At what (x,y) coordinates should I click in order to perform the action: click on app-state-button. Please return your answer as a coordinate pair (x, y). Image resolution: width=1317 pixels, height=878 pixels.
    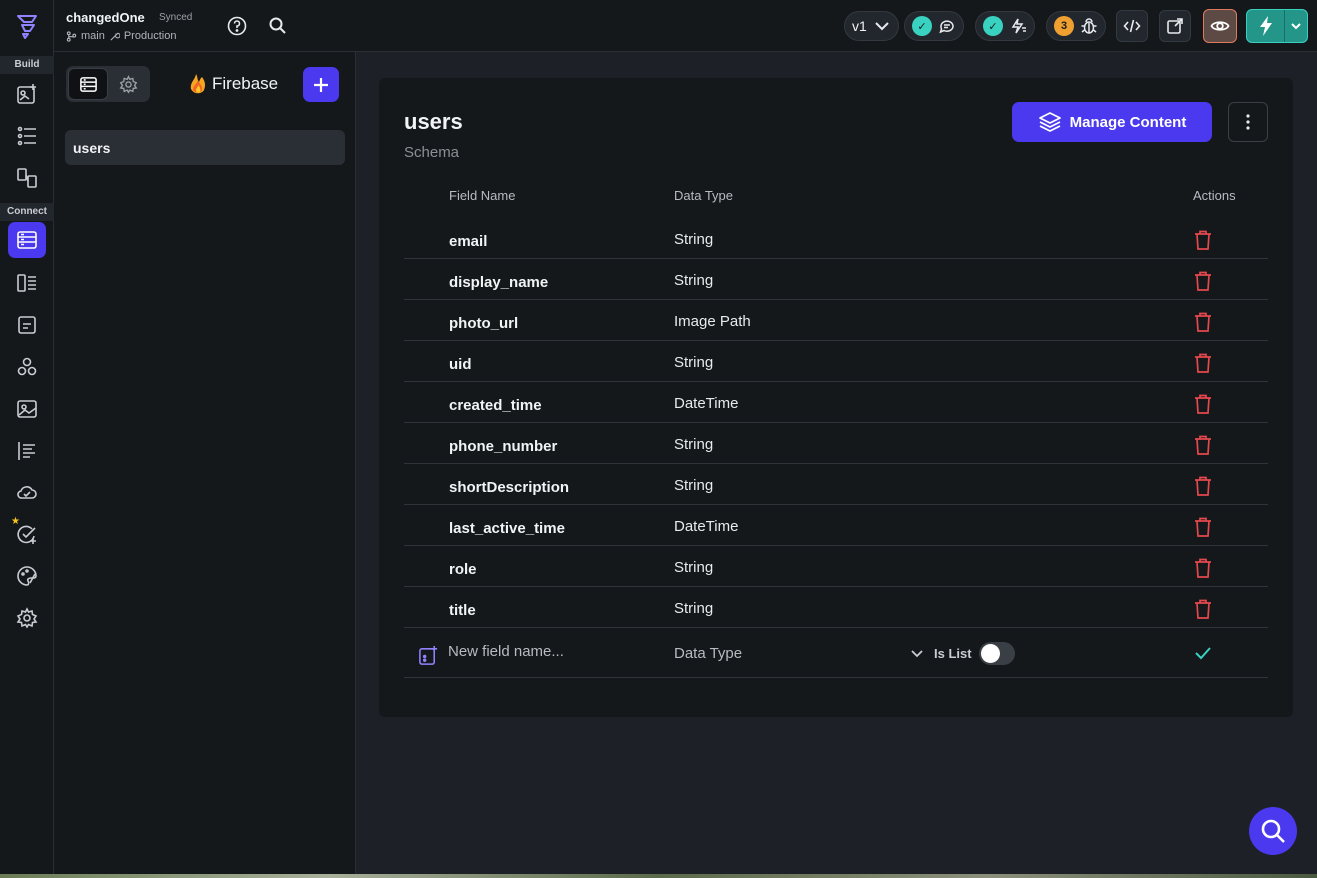
    Looking at the image, I should click on (27, 325).